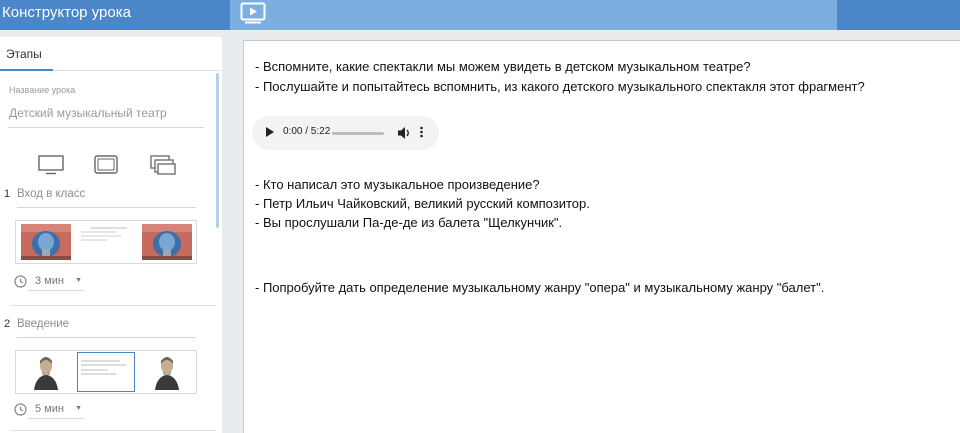  What do you see at coordinates (7, 324) in the screenshot?
I see `stage-number: 2` at bounding box center [7, 324].